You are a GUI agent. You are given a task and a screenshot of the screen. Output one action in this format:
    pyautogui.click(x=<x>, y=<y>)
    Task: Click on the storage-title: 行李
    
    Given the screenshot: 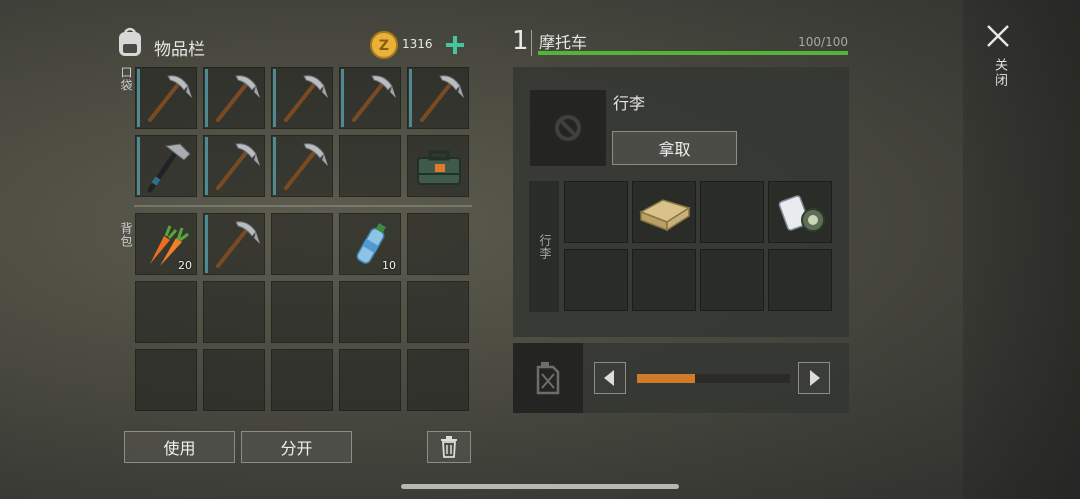 What is the action you would take?
    pyautogui.click(x=629, y=103)
    